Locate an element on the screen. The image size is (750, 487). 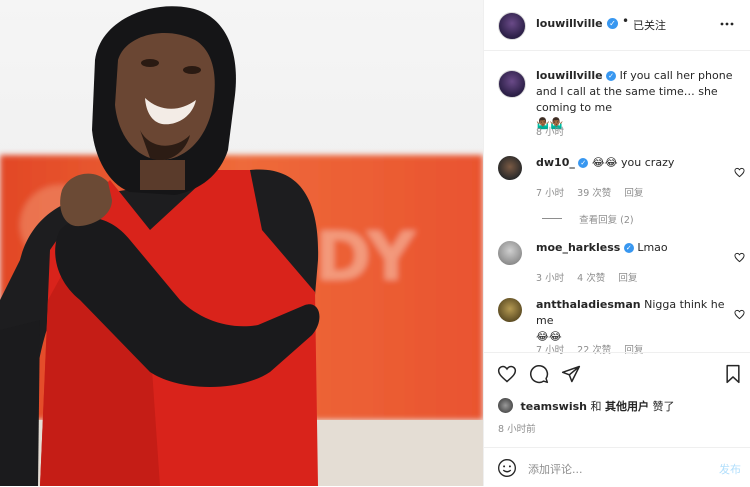
emoji-smiley-icon is located at coordinates (507, 468).